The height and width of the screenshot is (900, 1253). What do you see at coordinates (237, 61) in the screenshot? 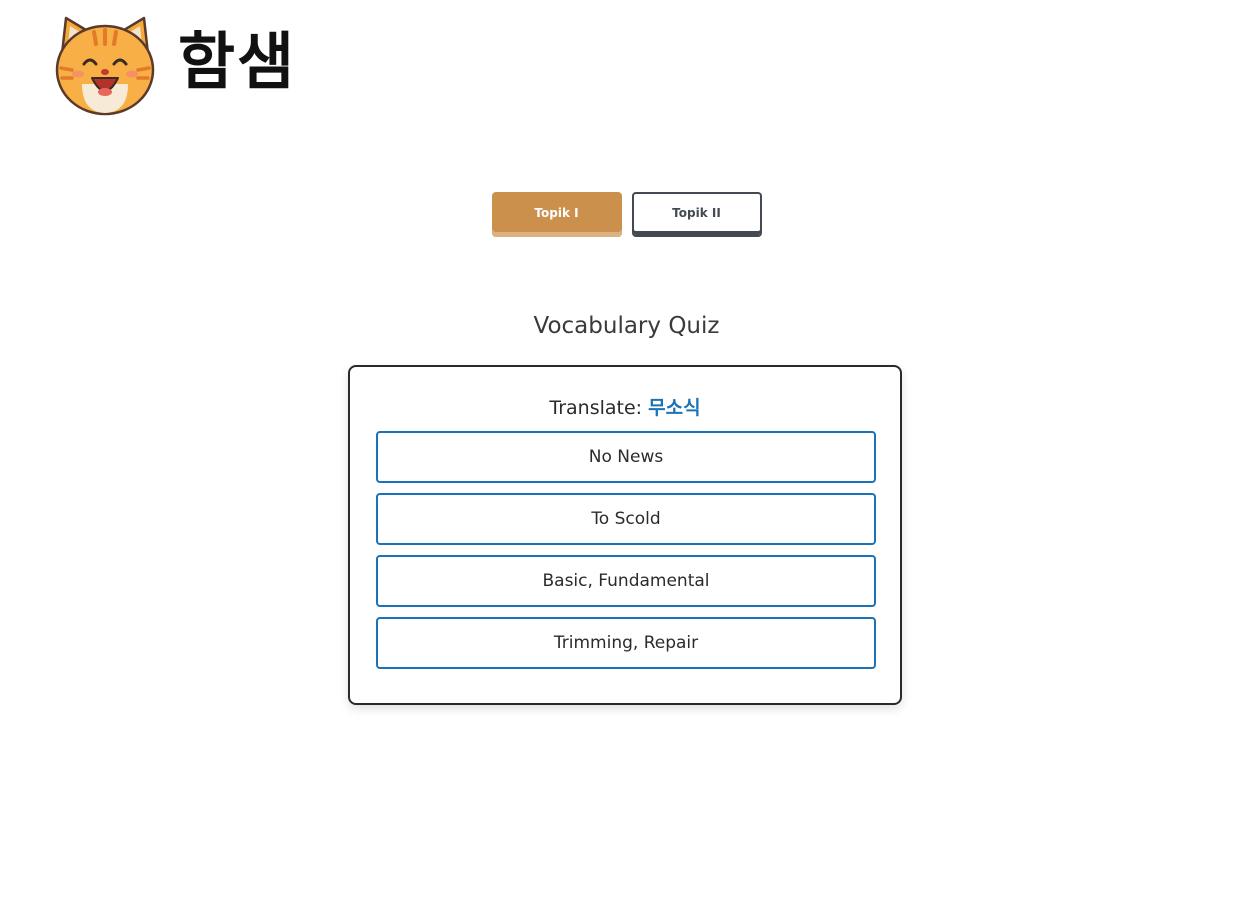
I see `logo-wordmark: 함샘` at bounding box center [237, 61].